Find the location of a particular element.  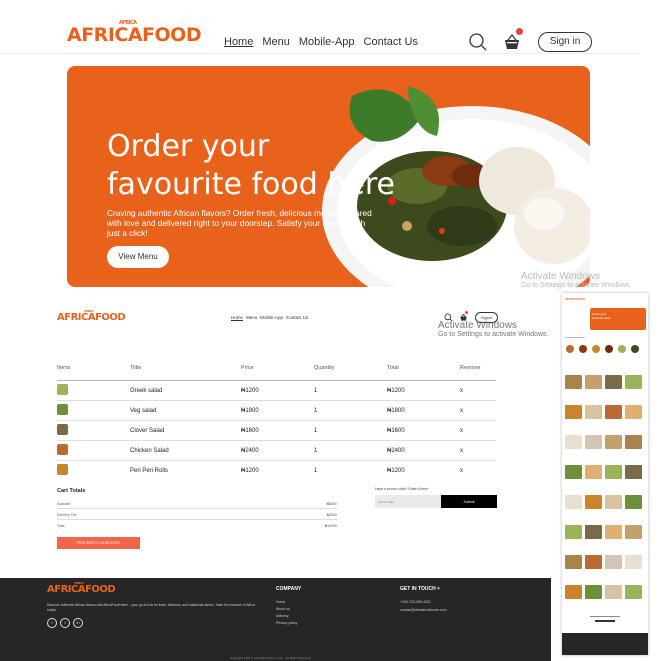

item-title: Chicken Salad is located at coordinates (185, 450).